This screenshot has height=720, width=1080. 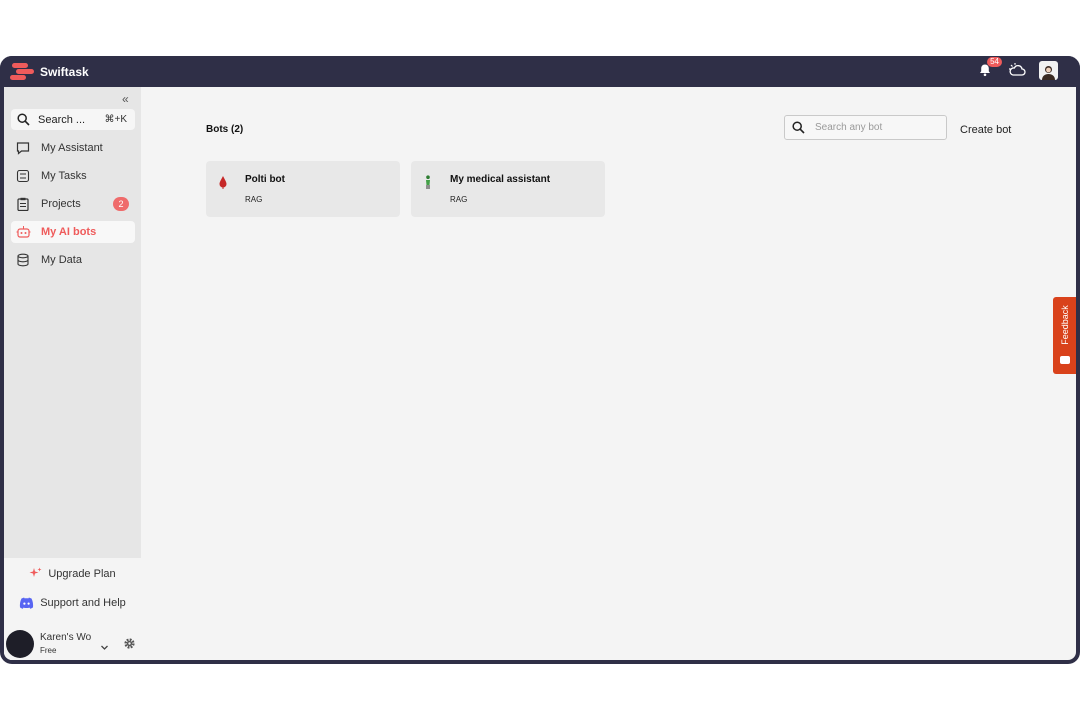 What do you see at coordinates (23, 204) in the screenshot?
I see `clipboard-icon` at bounding box center [23, 204].